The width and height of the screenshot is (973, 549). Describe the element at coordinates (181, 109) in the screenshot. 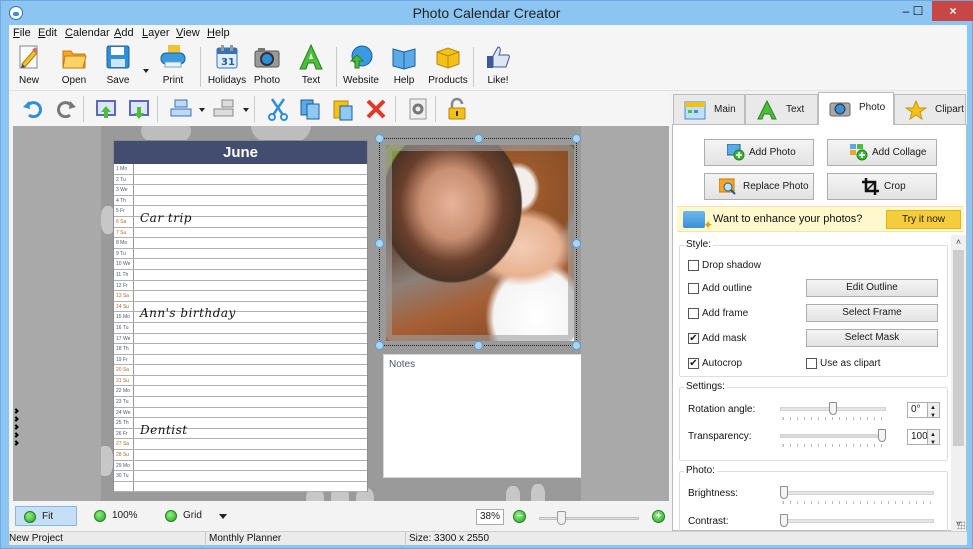

I see `align-icon` at that location.